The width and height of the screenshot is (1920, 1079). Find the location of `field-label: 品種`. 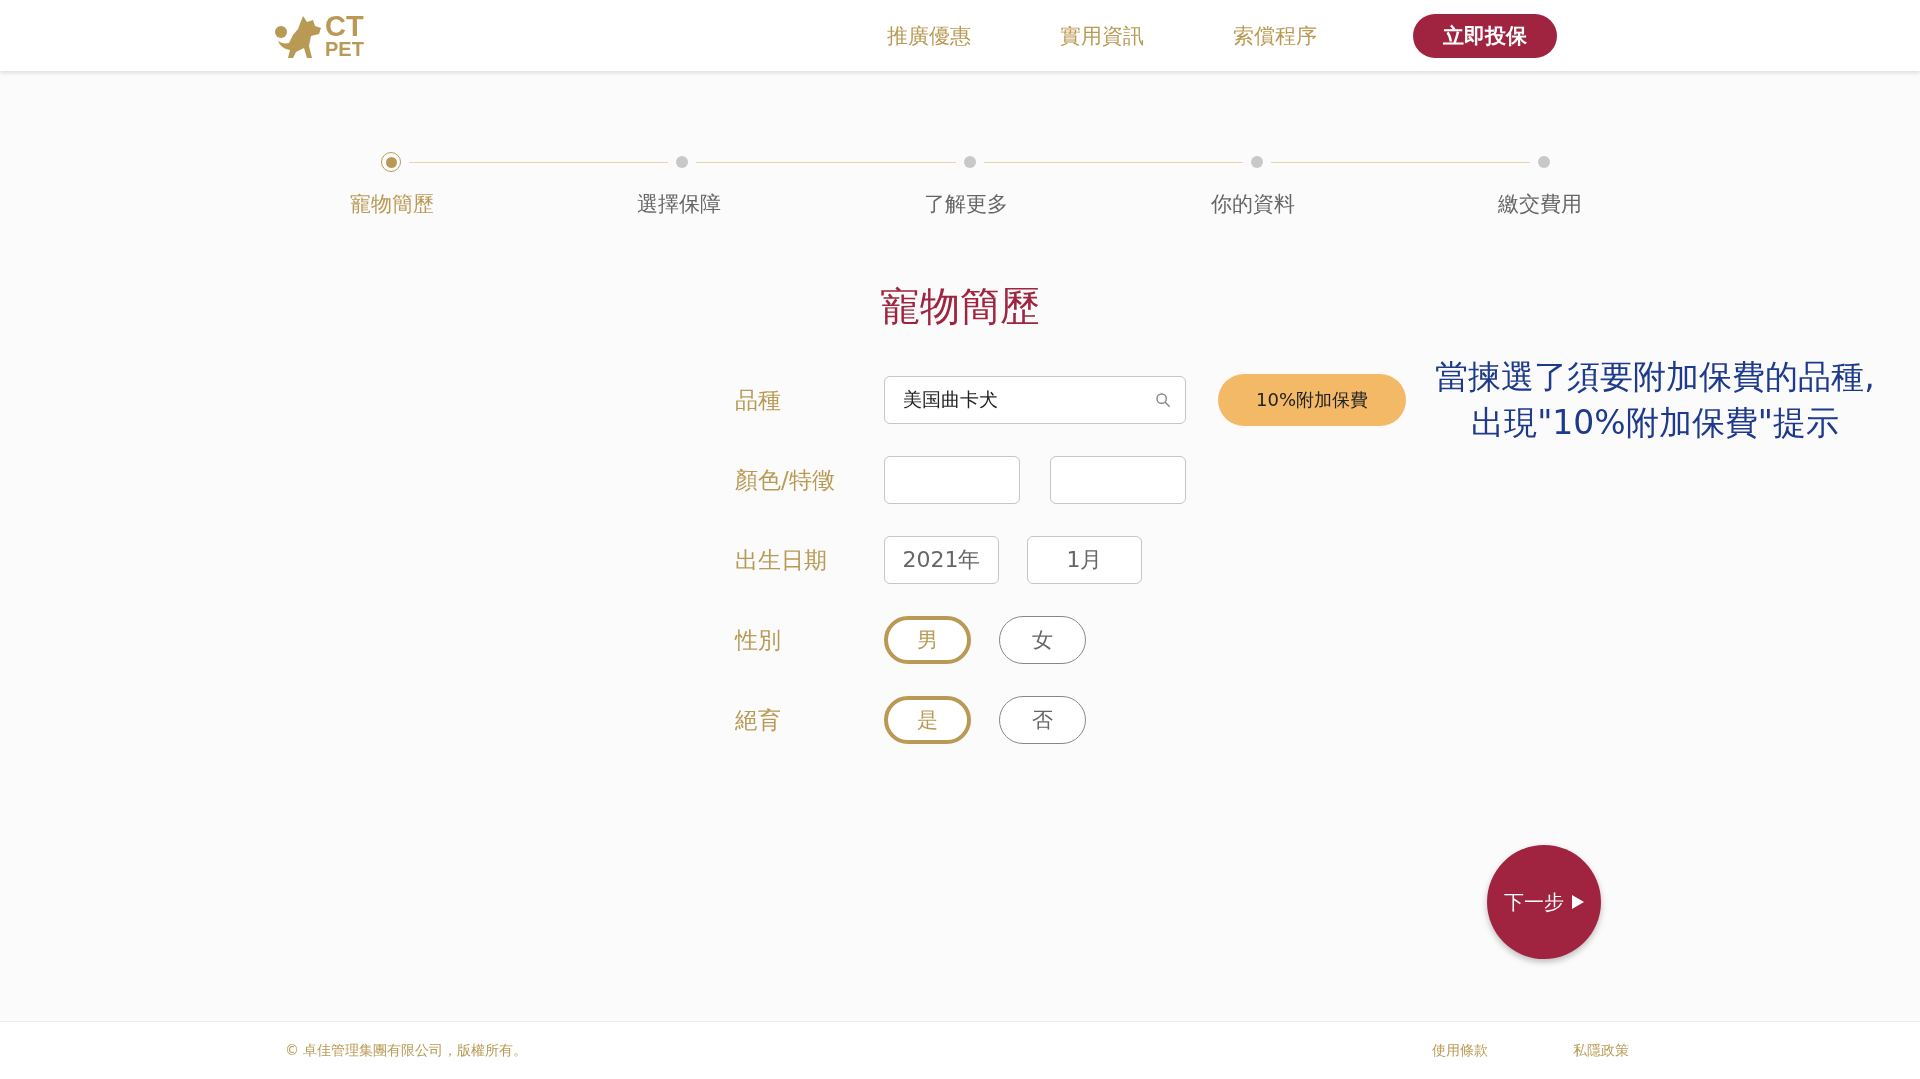

field-label: 品種 is located at coordinates (758, 400).